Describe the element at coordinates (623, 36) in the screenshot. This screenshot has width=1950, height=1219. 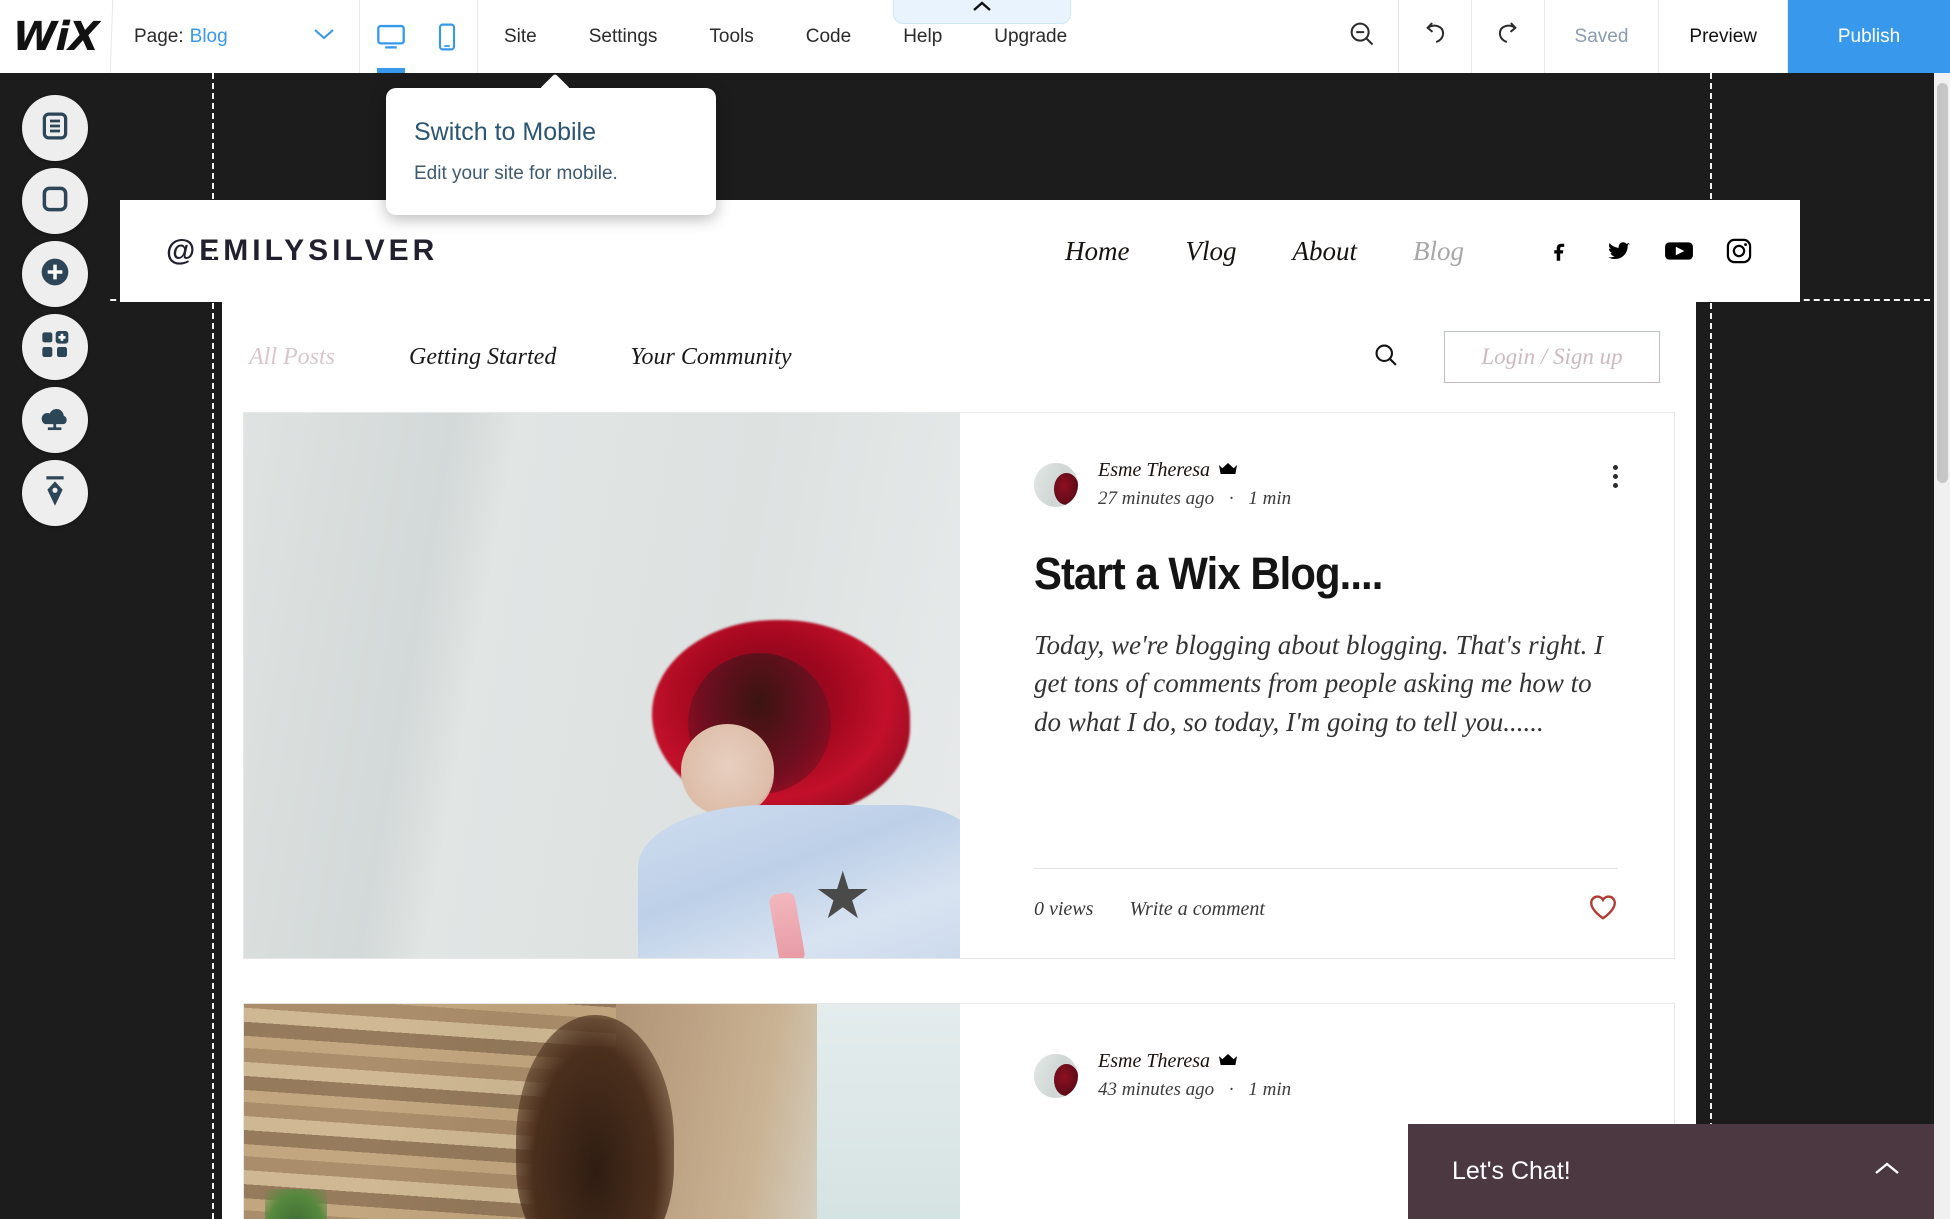
I see `menu-item-settings: Settings` at that location.